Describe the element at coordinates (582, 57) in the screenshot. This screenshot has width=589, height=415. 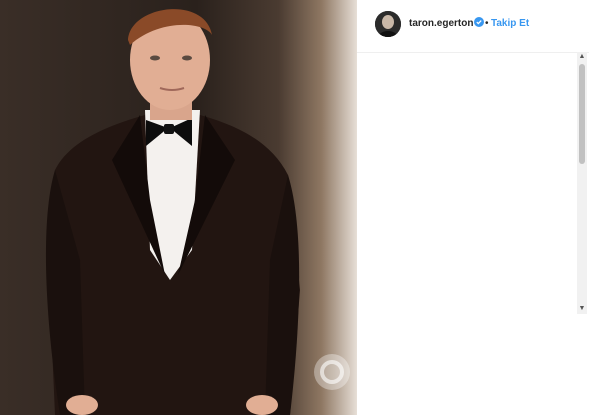
I see `chevron-up-icon: ▲` at that location.